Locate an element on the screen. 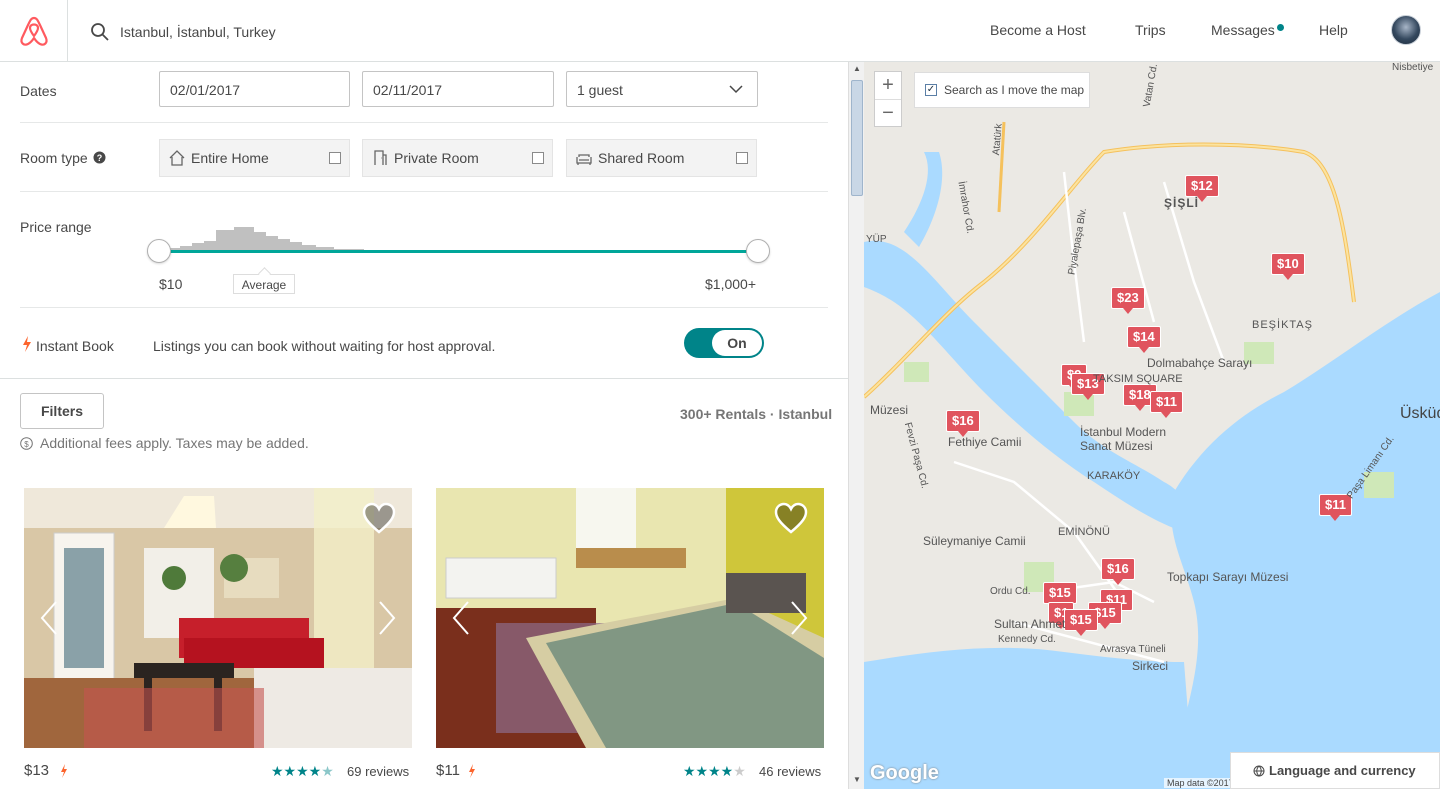 The image size is (1440, 789). globe-icon is located at coordinates (1259, 771).